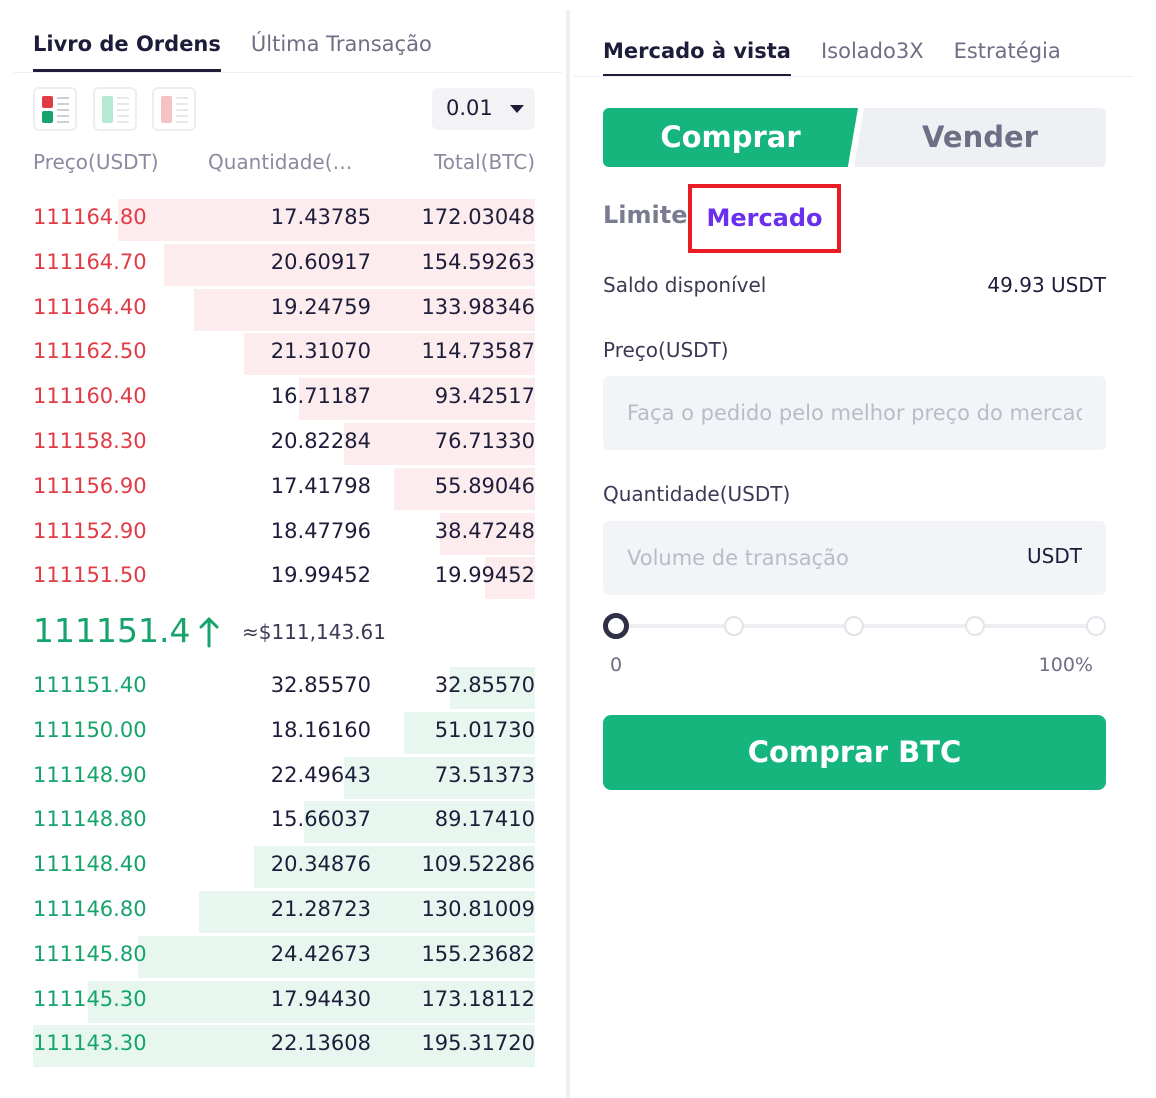 The width and height of the screenshot is (1156, 1098). What do you see at coordinates (112, 630) in the screenshot?
I see `last-price: 111151.4` at bounding box center [112, 630].